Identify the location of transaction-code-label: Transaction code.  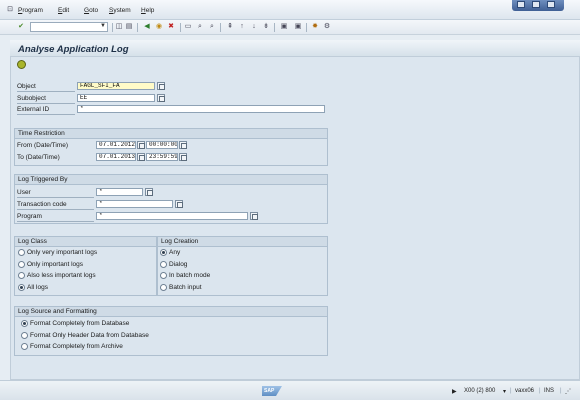
(42, 204).